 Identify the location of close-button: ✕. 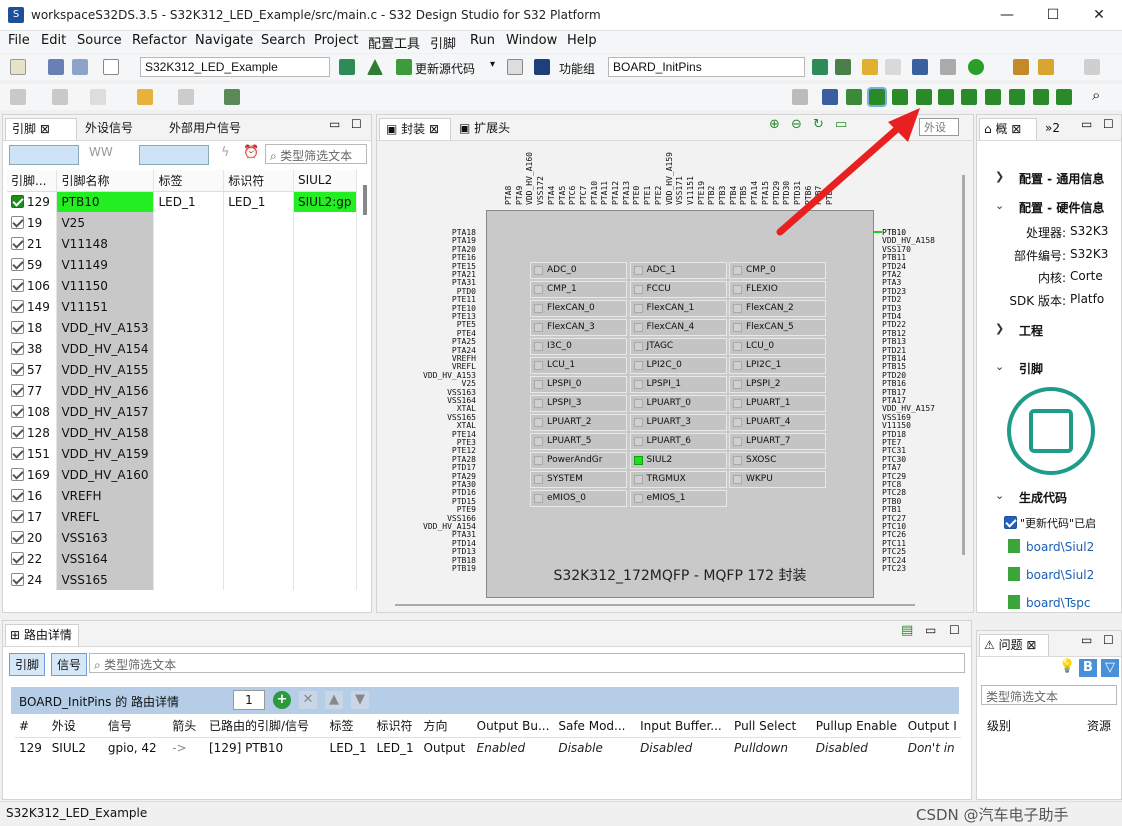
(1099, 15).